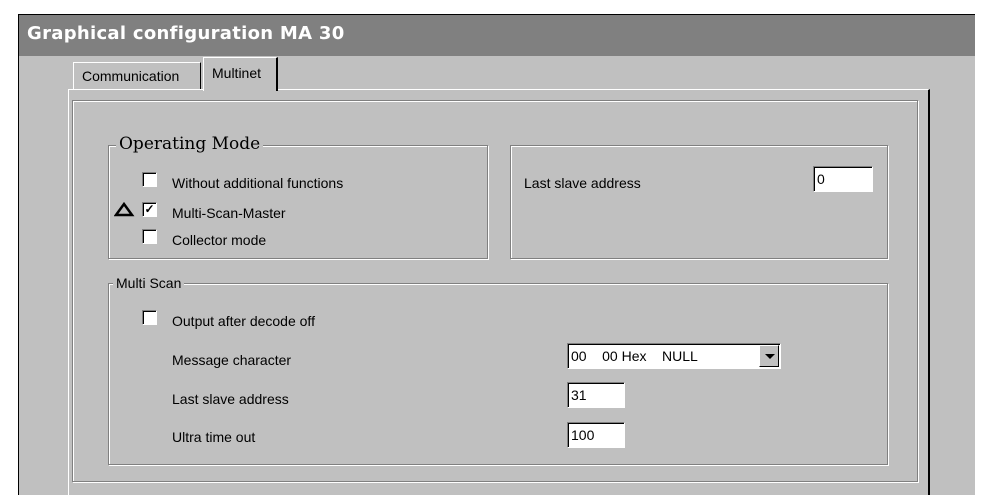 Image resolution: width=982 pixels, height=495 pixels. What do you see at coordinates (596, 395) in the screenshot?
I see `multi-last-slave-address-input: 31` at bounding box center [596, 395].